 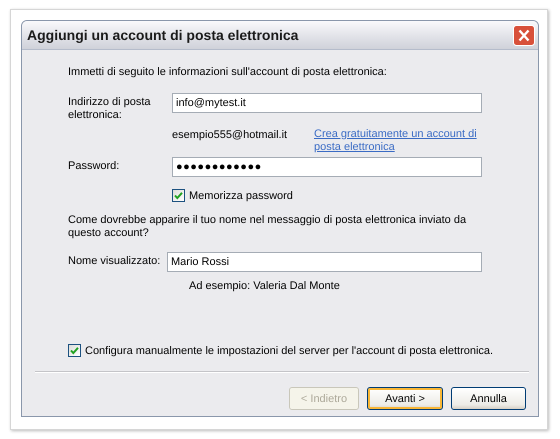 I want to click on input-field: info@mytest.it, so click(x=327, y=103).